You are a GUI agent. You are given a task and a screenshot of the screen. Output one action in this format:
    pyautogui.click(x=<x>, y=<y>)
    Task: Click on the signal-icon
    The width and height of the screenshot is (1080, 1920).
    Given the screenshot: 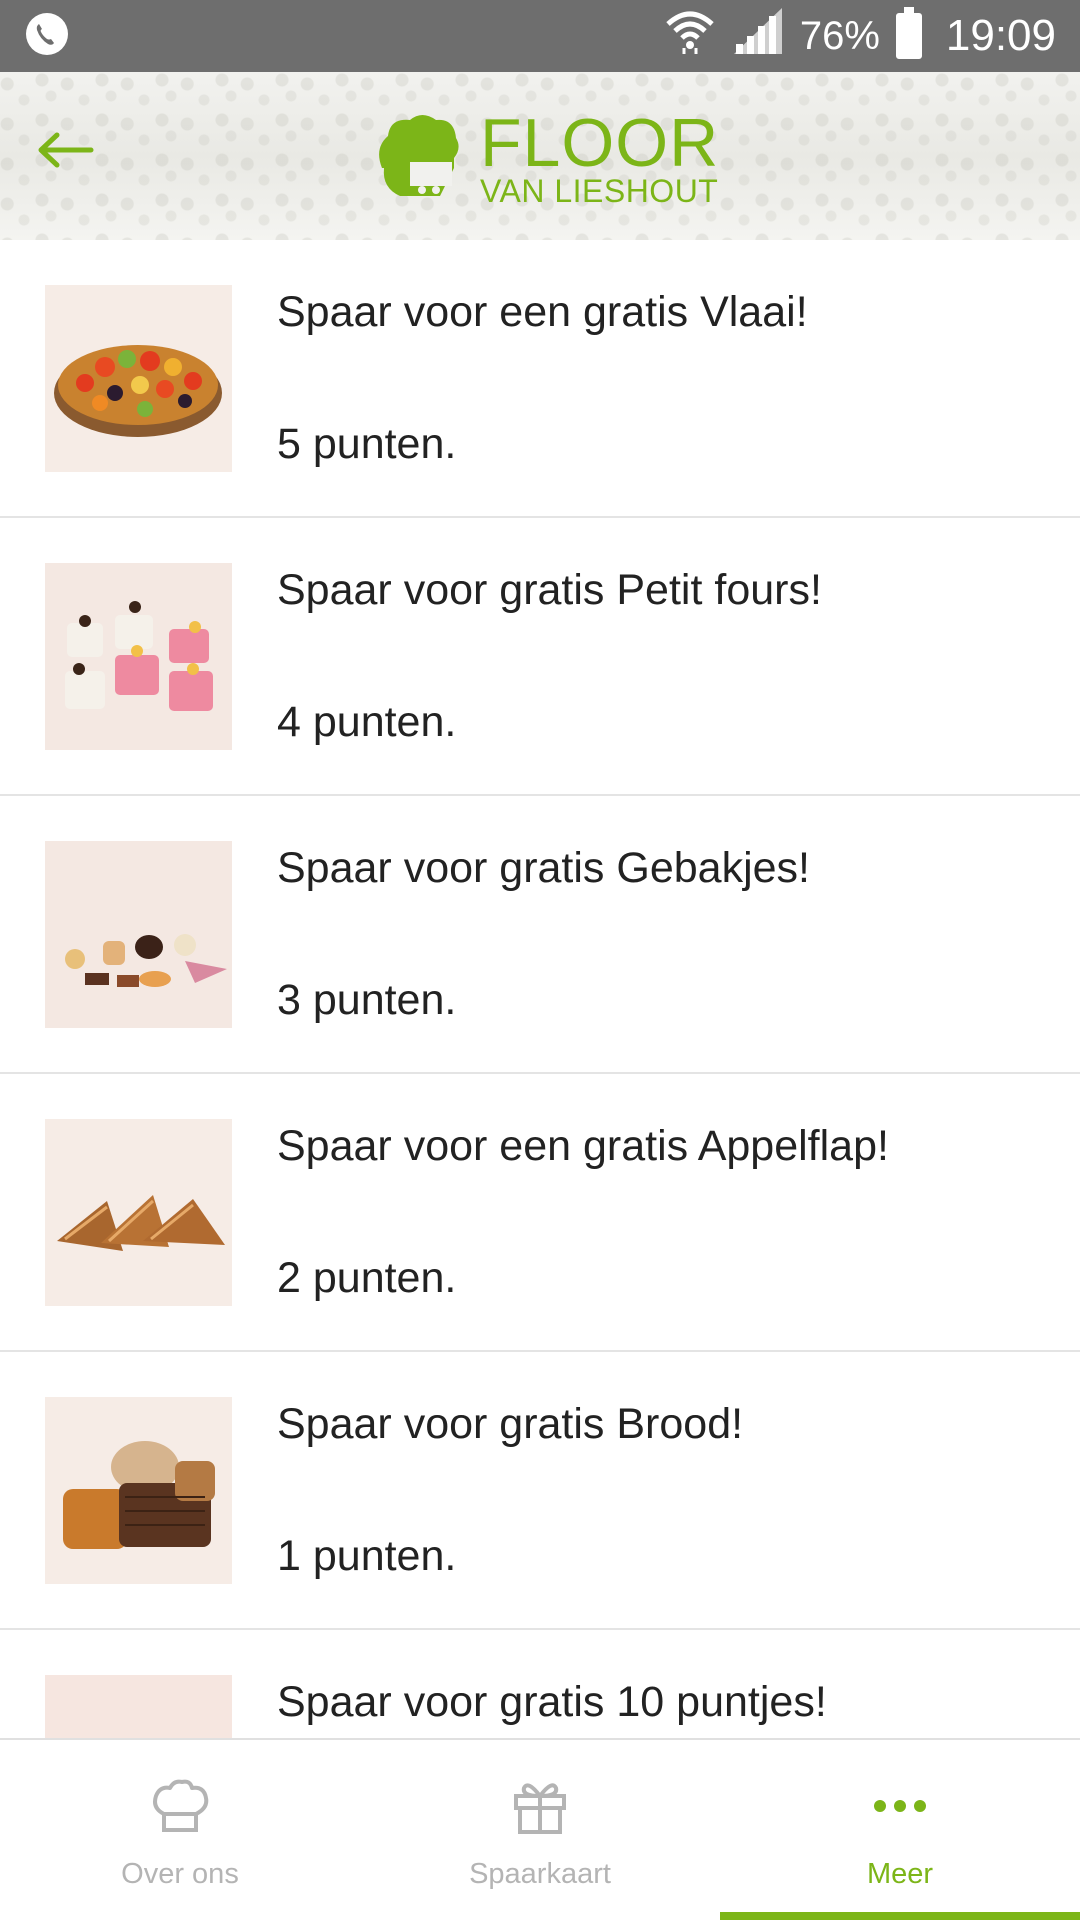 What is the action you would take?
    pyautogui.click(x=758, y=36)
    